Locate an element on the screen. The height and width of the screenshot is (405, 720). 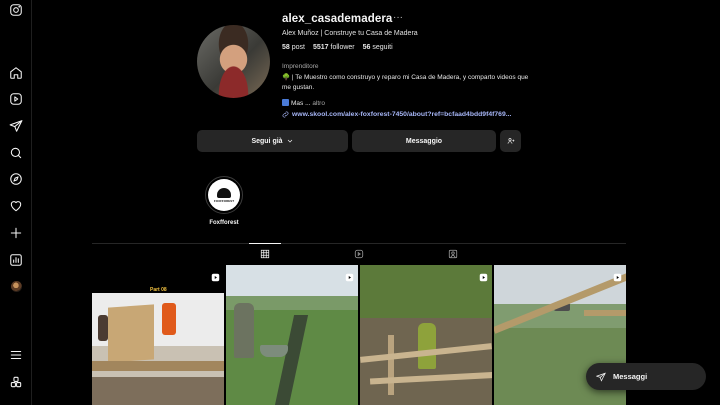
profile-stats: 58 post 5517 follower 56 seguiti is located at coordinates (337, 47).